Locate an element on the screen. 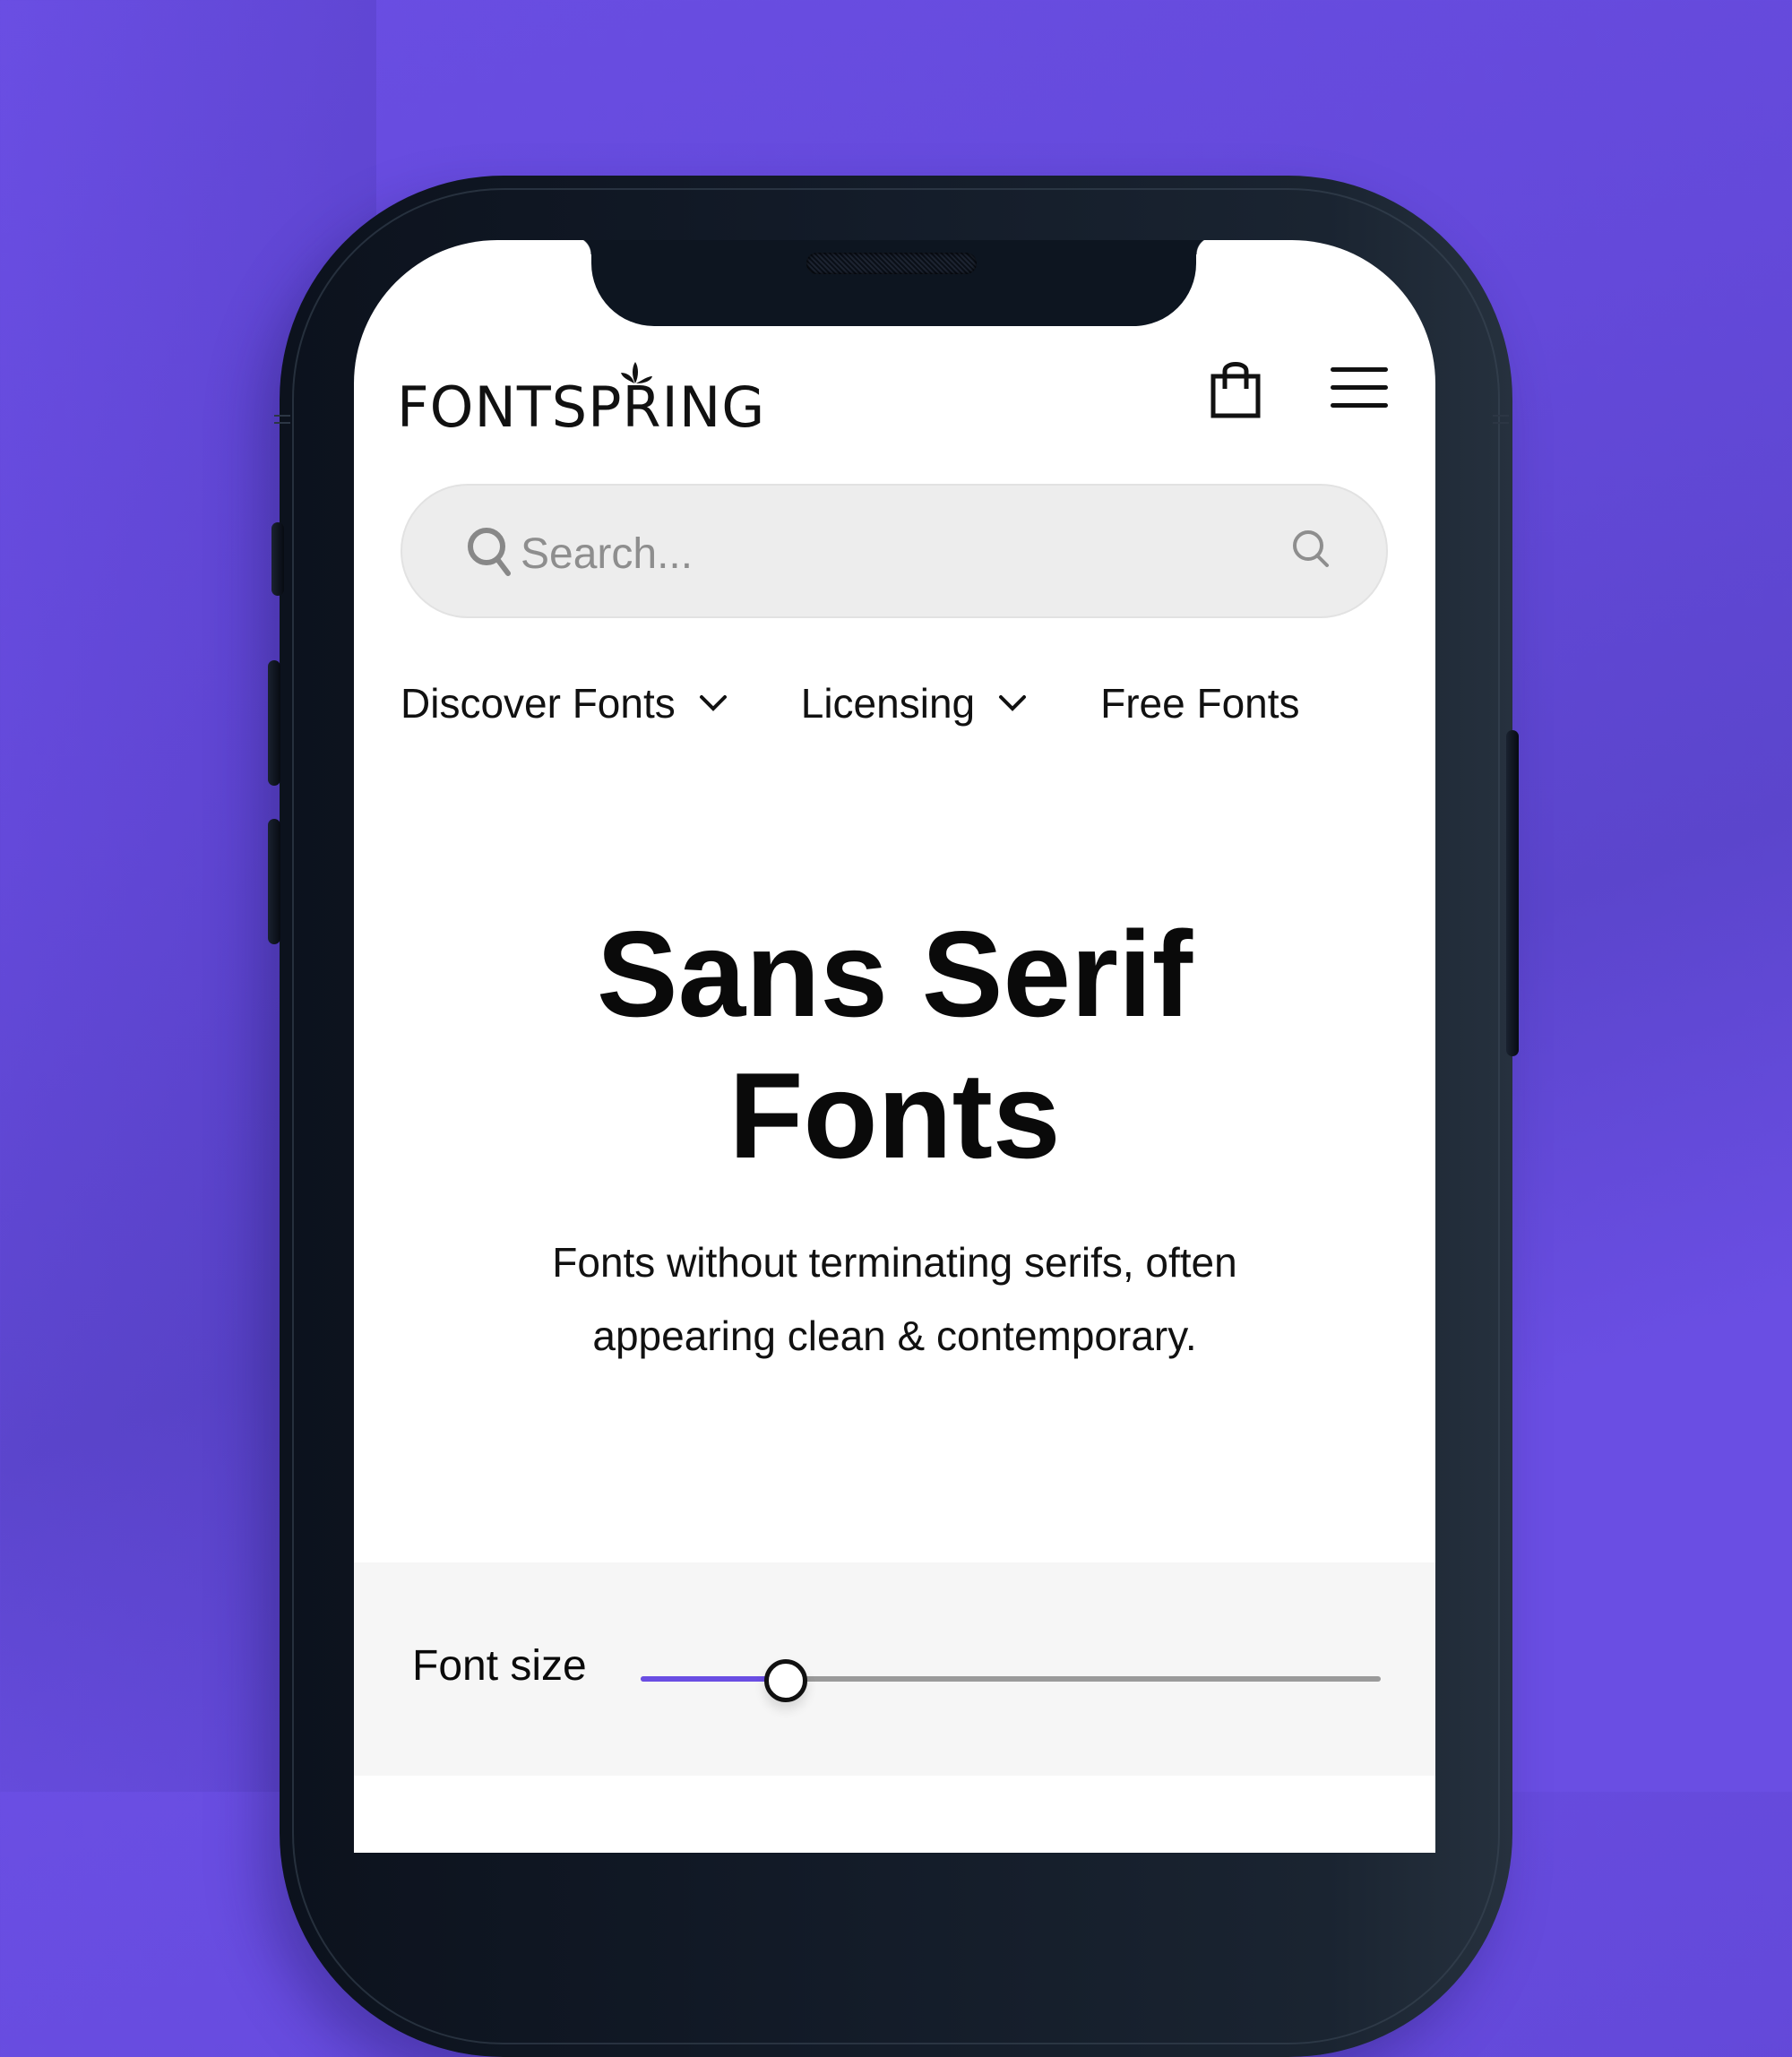 The width and height of the screenshot is (1792, 2057). volume-up-button is located at coordinates (274, 723).